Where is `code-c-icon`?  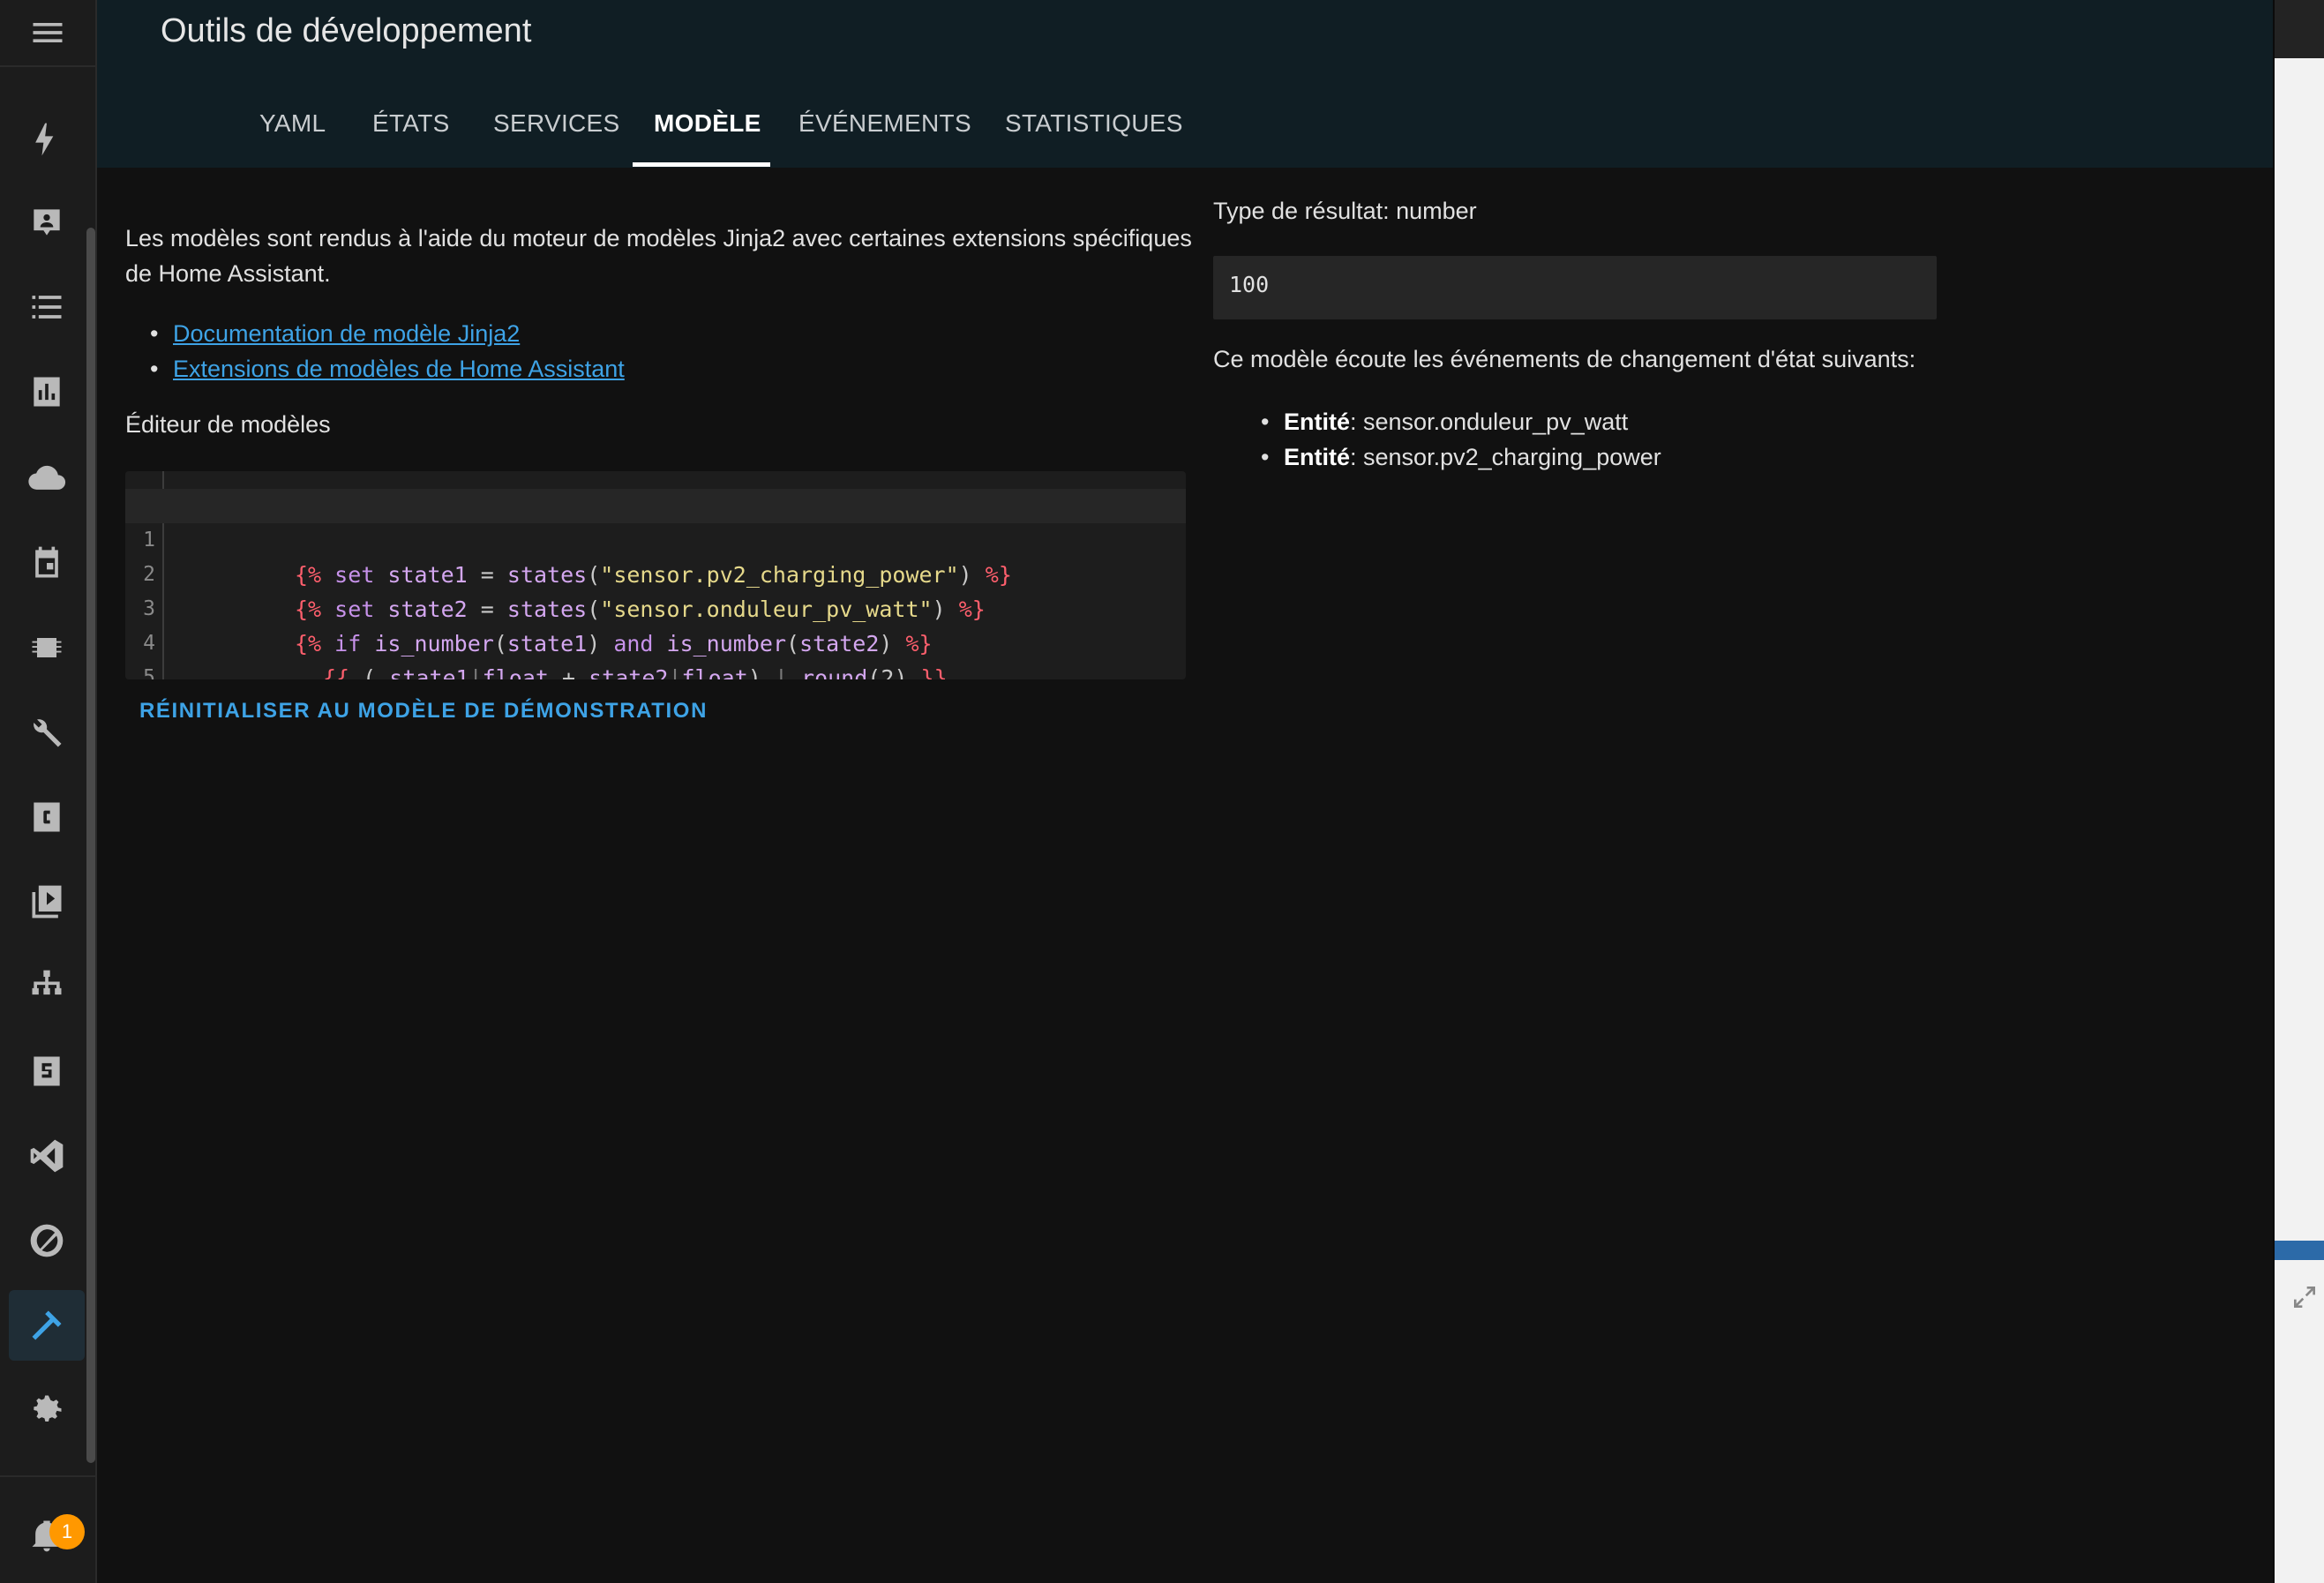 code-c-icon is located at coordinates (47, 817).